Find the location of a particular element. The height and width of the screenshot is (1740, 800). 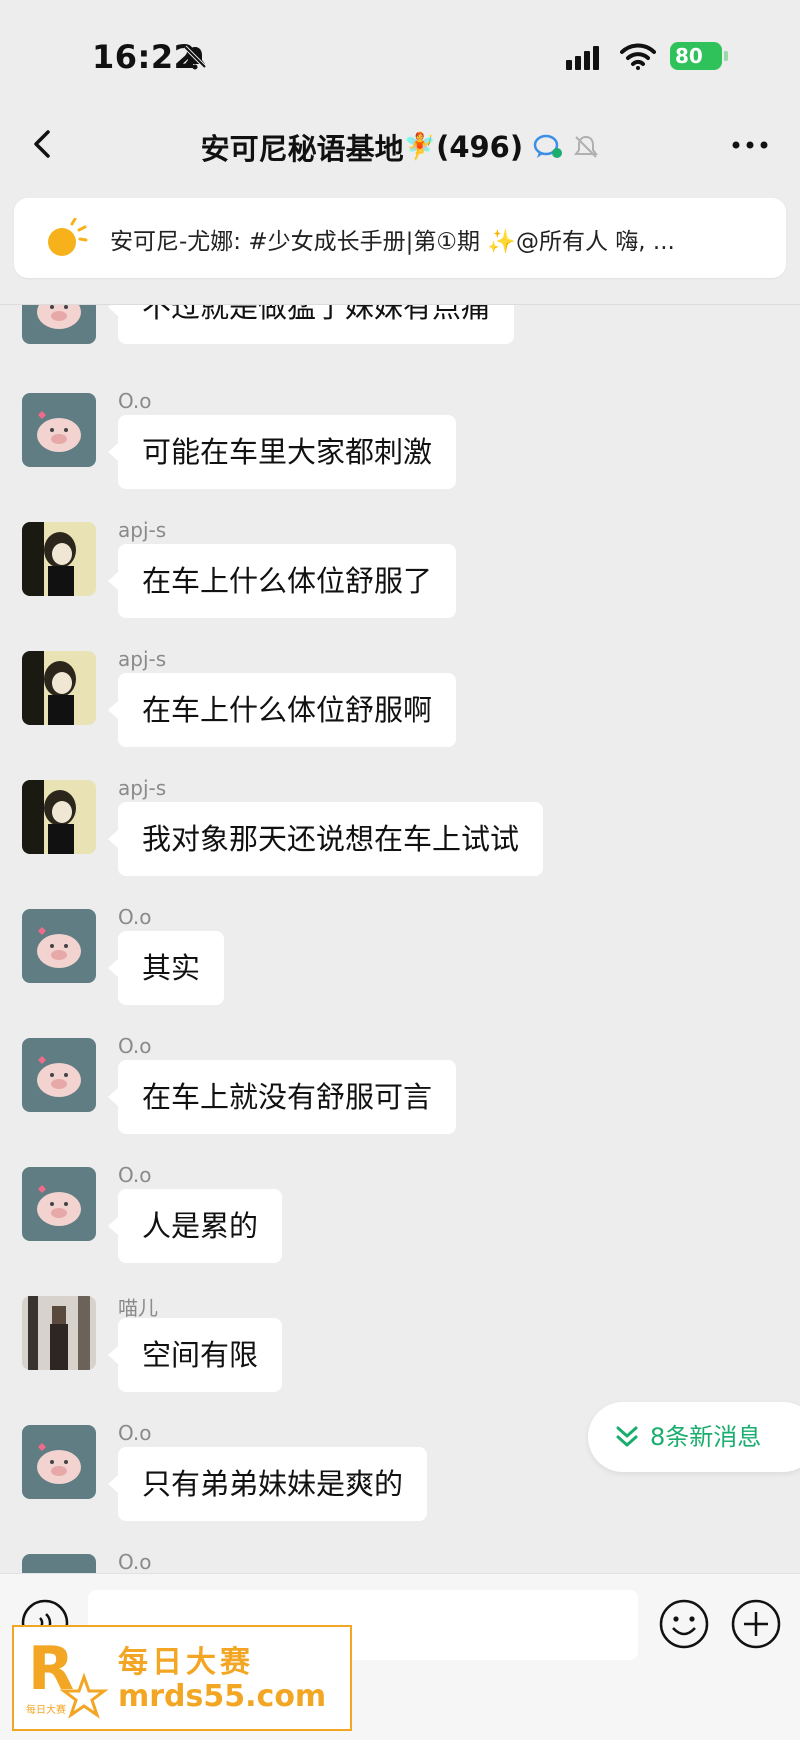

watermark-logo-icon: R 每日大赛 is located at coordinates (67, 1676).